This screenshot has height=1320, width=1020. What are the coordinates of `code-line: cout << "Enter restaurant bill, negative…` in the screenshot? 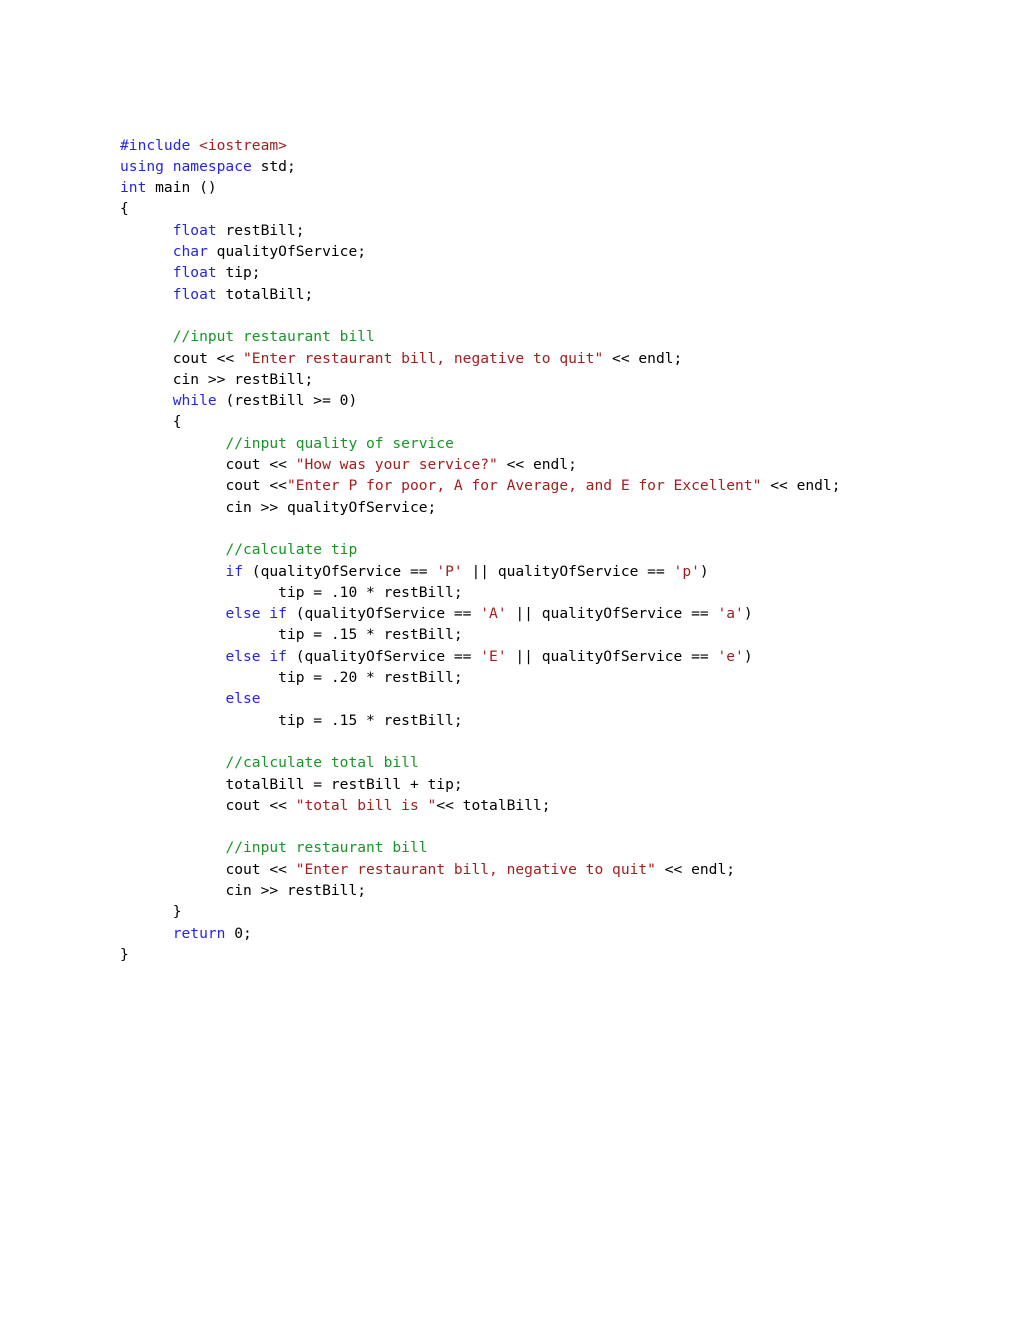 It's located at (480, 358).